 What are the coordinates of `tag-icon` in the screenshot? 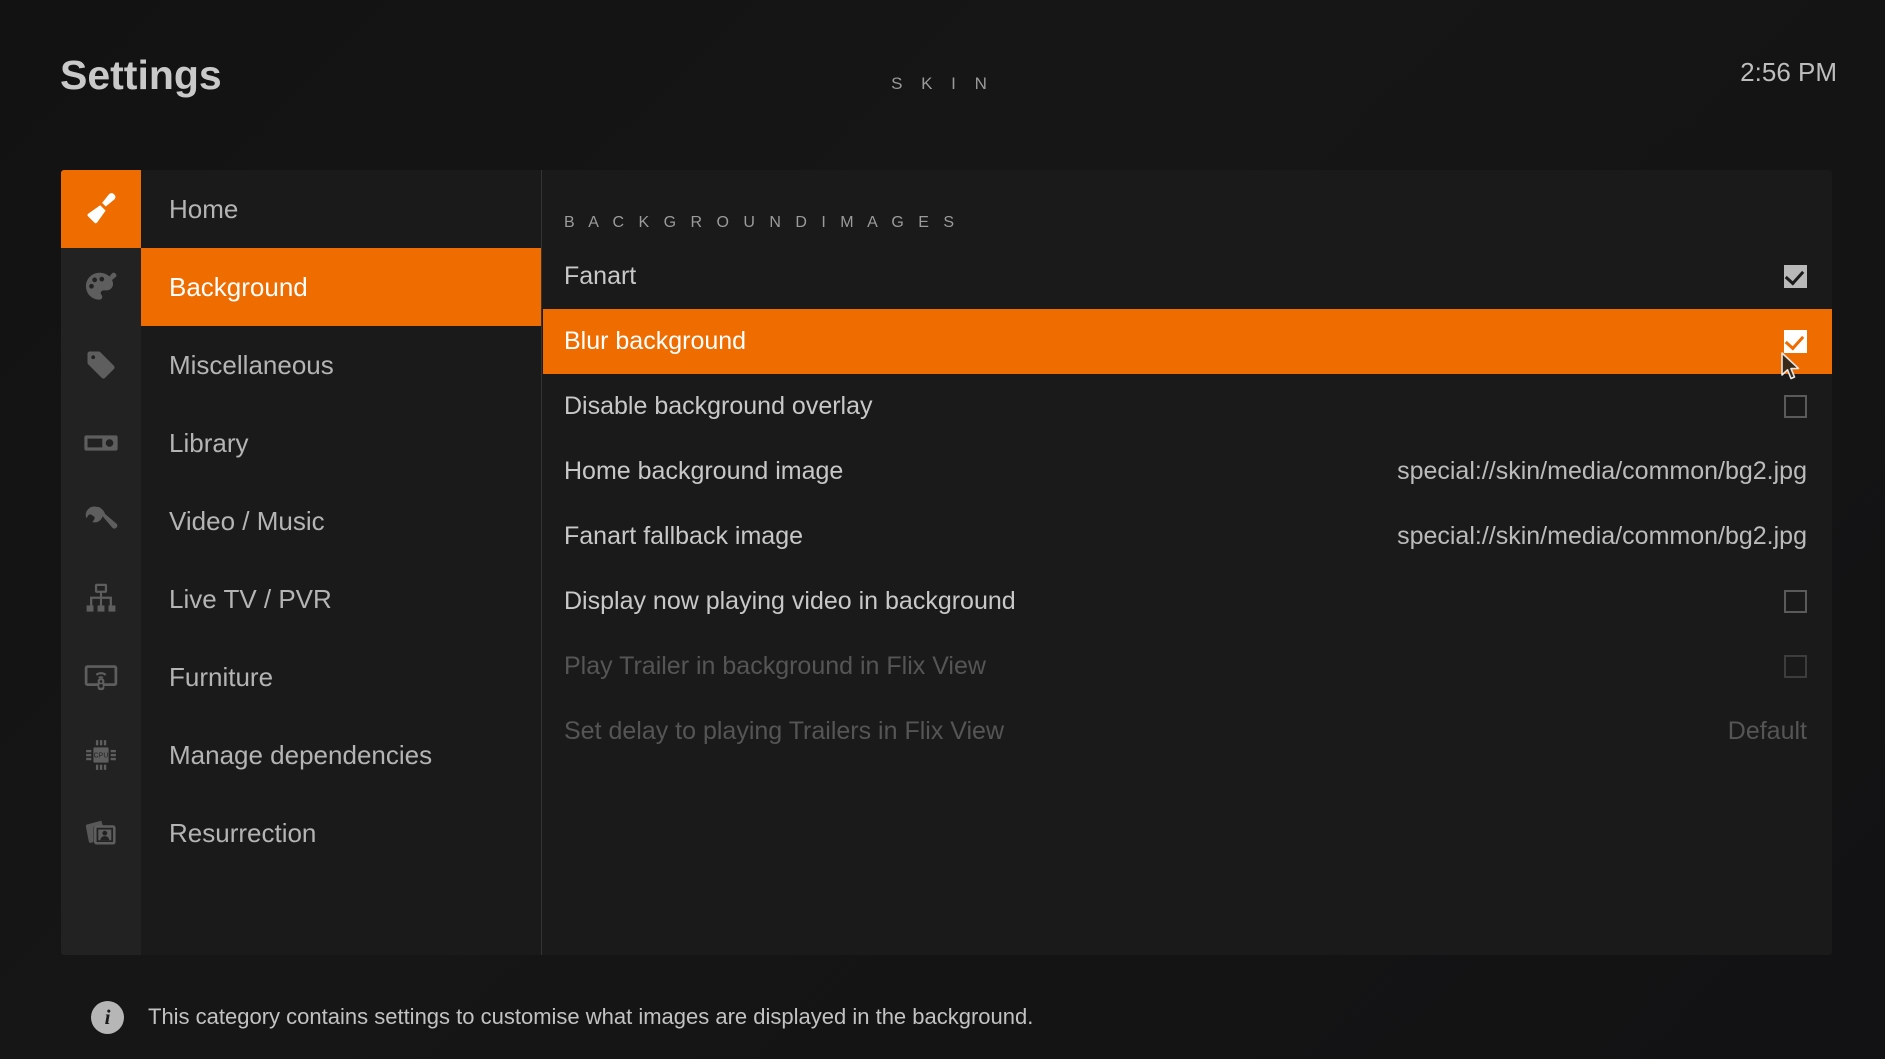 It's located at (101, 365).